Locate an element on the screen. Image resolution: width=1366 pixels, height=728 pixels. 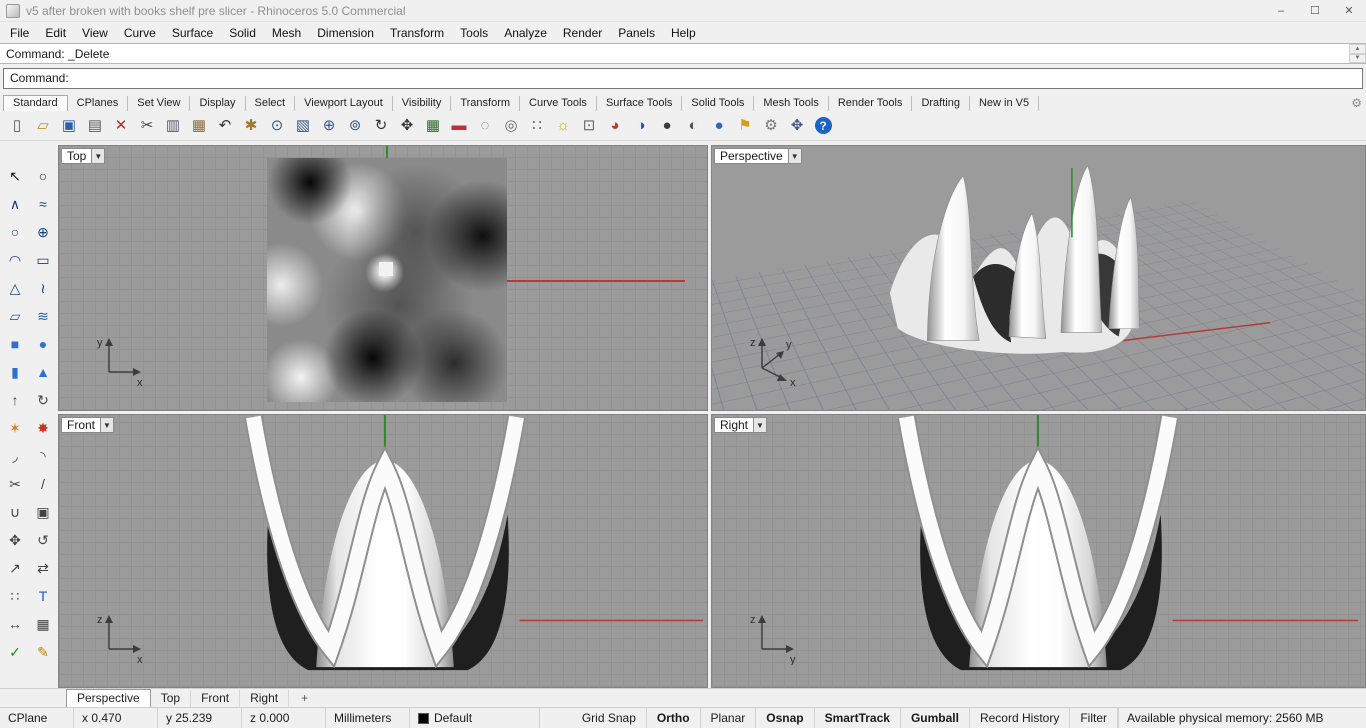
polygon-icon: △ is located at coordinates (15, 287).